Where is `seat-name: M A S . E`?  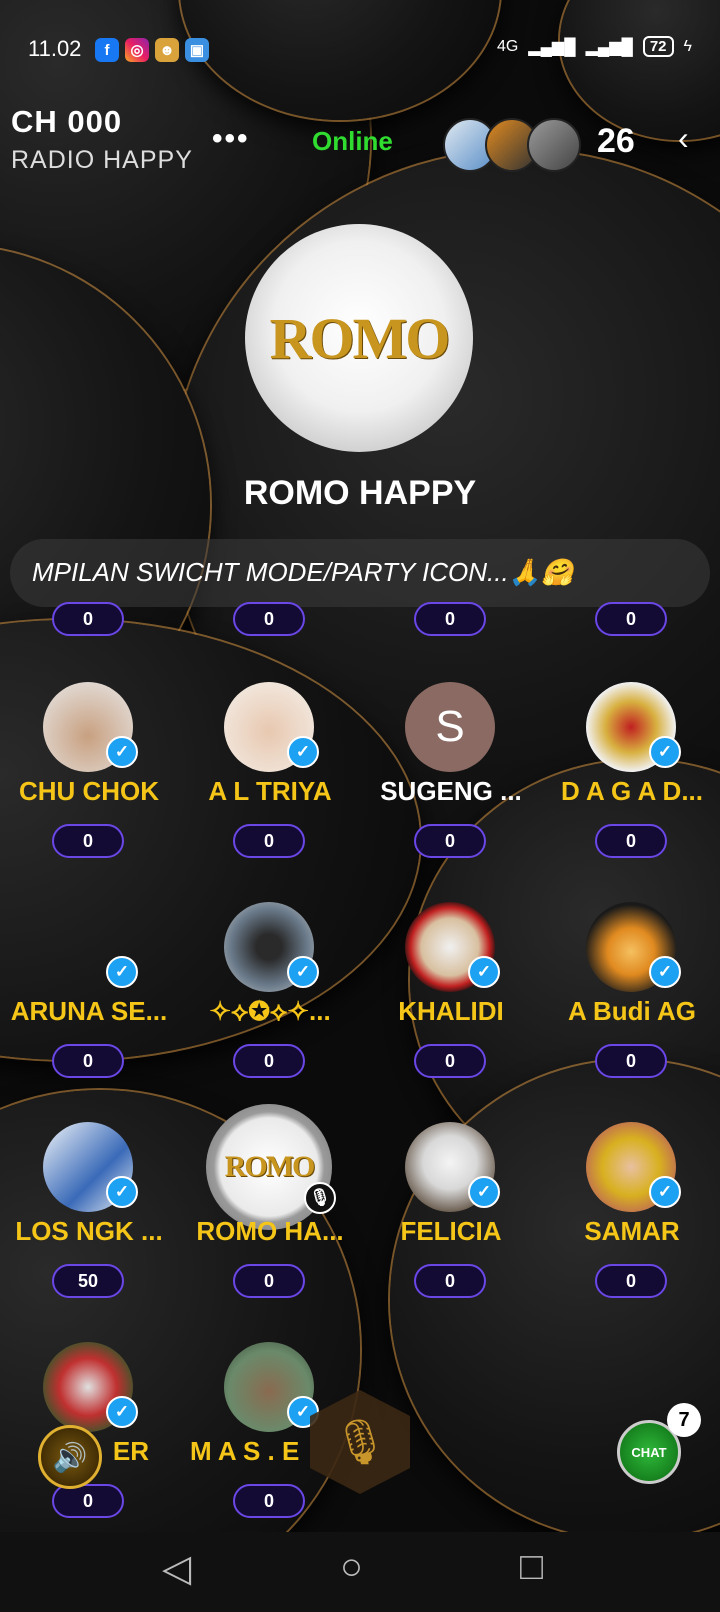
seat-name: M A S . E is located at coordinates (245, 1451).